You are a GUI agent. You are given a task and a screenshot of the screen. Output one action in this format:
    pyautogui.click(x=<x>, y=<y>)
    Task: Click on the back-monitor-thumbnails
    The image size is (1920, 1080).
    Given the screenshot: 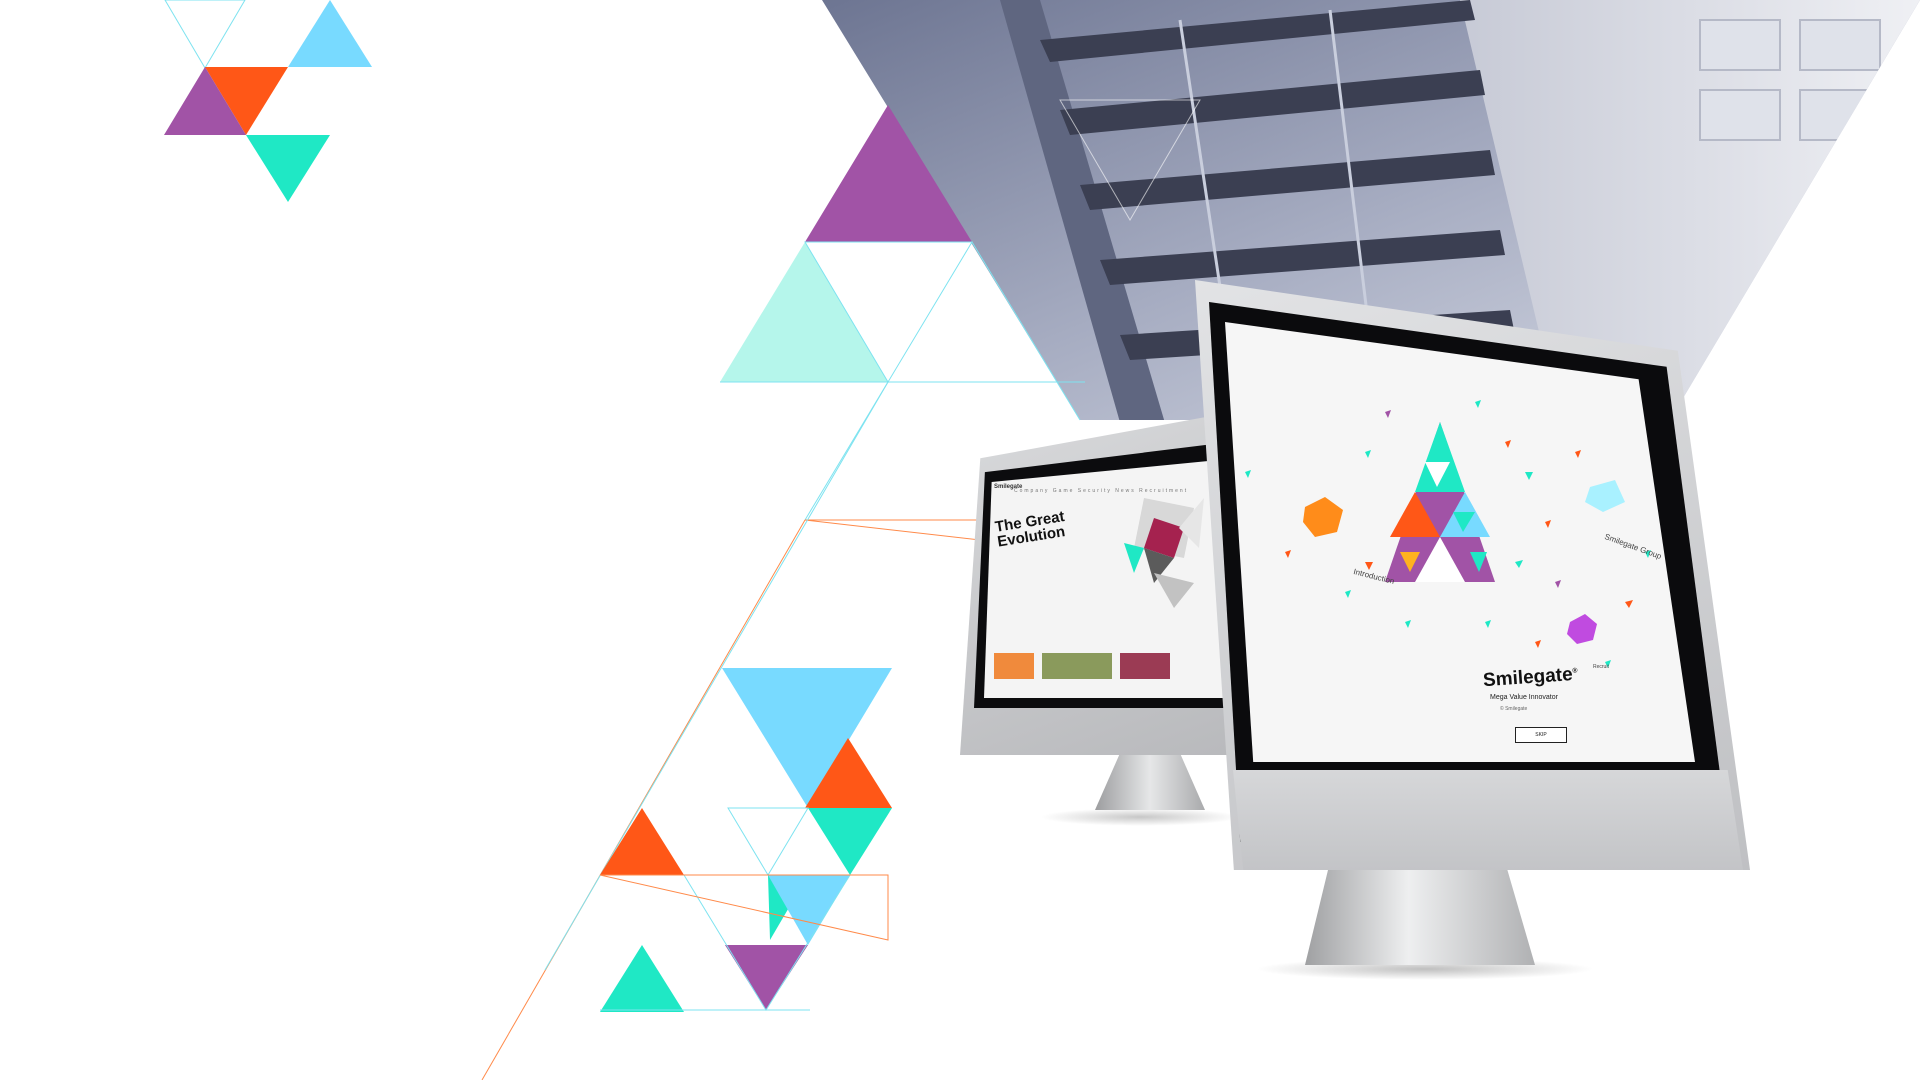 What is the action you would take?
    pyautogui.click(x=1109, y=668)
    